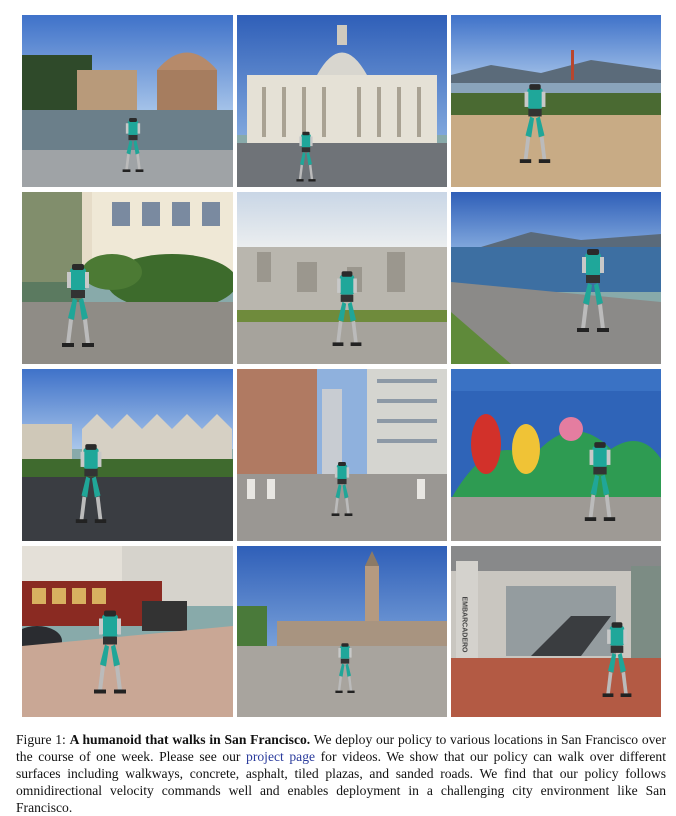  What do you see at coordinates (127, 278) in the screenshot?
I see `photo-victorian-garden` at bounding box center [127, 278].